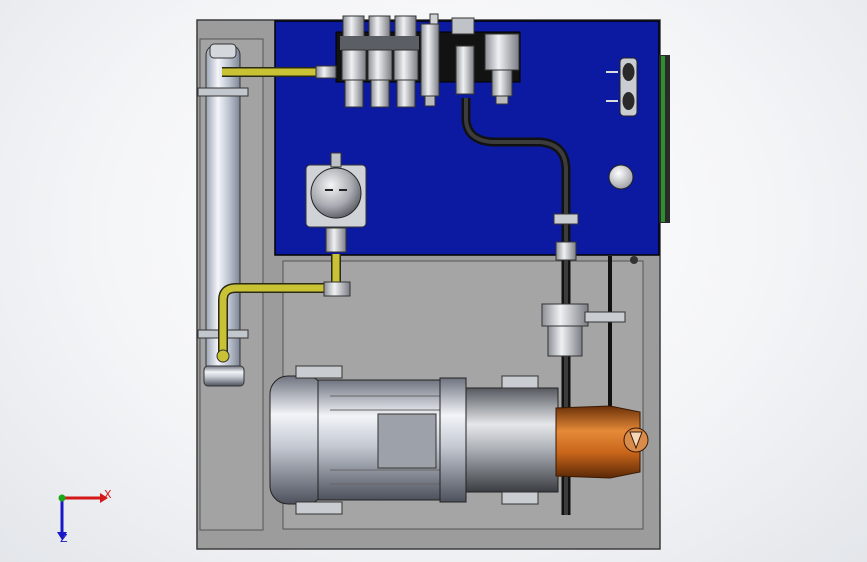  What do you see at coordinates (602, 442) in the screenshot?
I see `hydraulic-pump` at bounding box center [602, 442].